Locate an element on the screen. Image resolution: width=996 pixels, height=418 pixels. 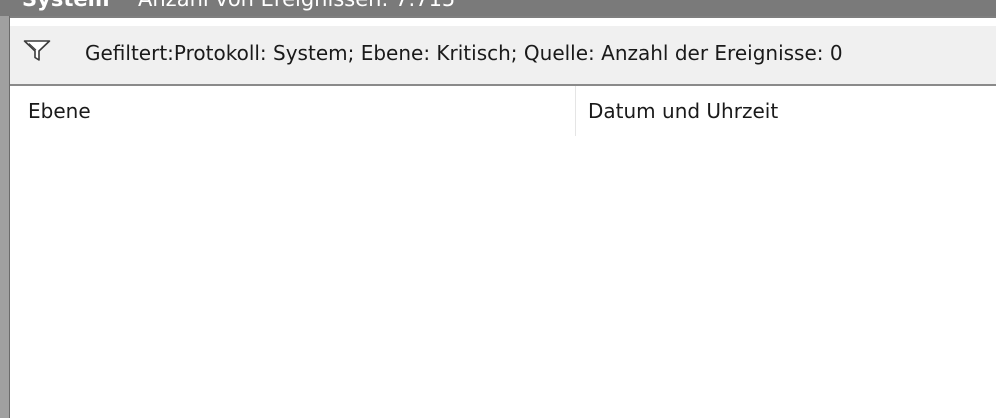
left-pane-border is located at coordinates (5, 217).